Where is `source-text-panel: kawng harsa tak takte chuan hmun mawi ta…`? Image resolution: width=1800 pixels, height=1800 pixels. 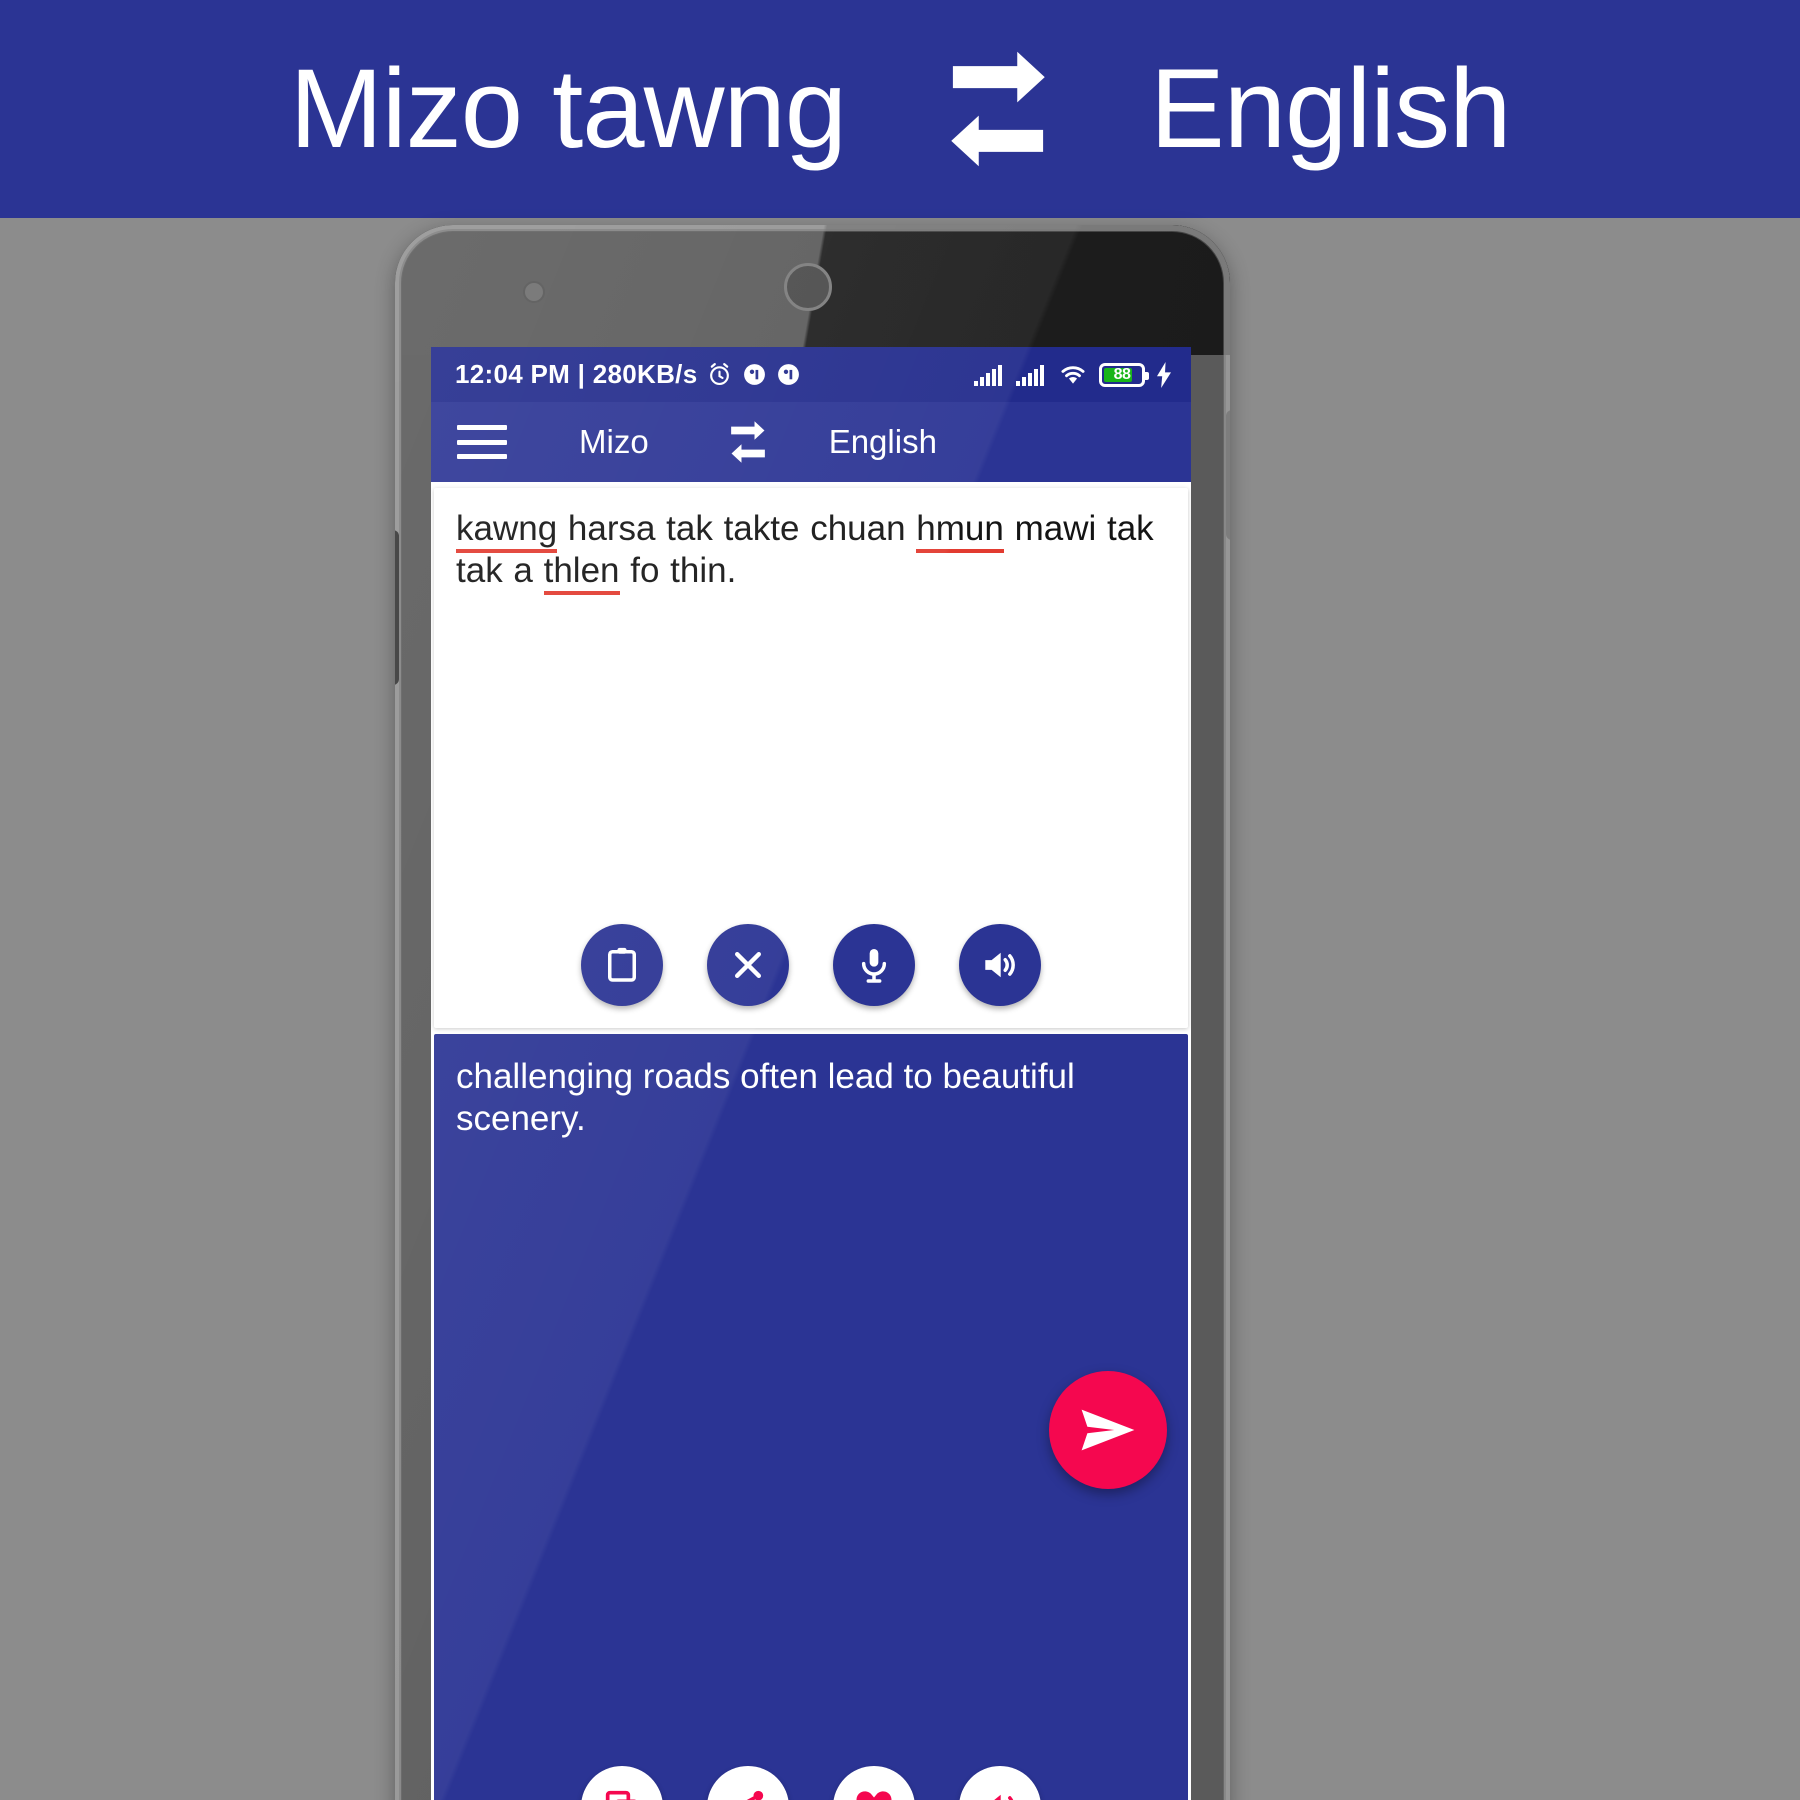 source-text-panel: kawng harsa tak takte chuan hmun mawi ta… is located at coordinates (811, 758).